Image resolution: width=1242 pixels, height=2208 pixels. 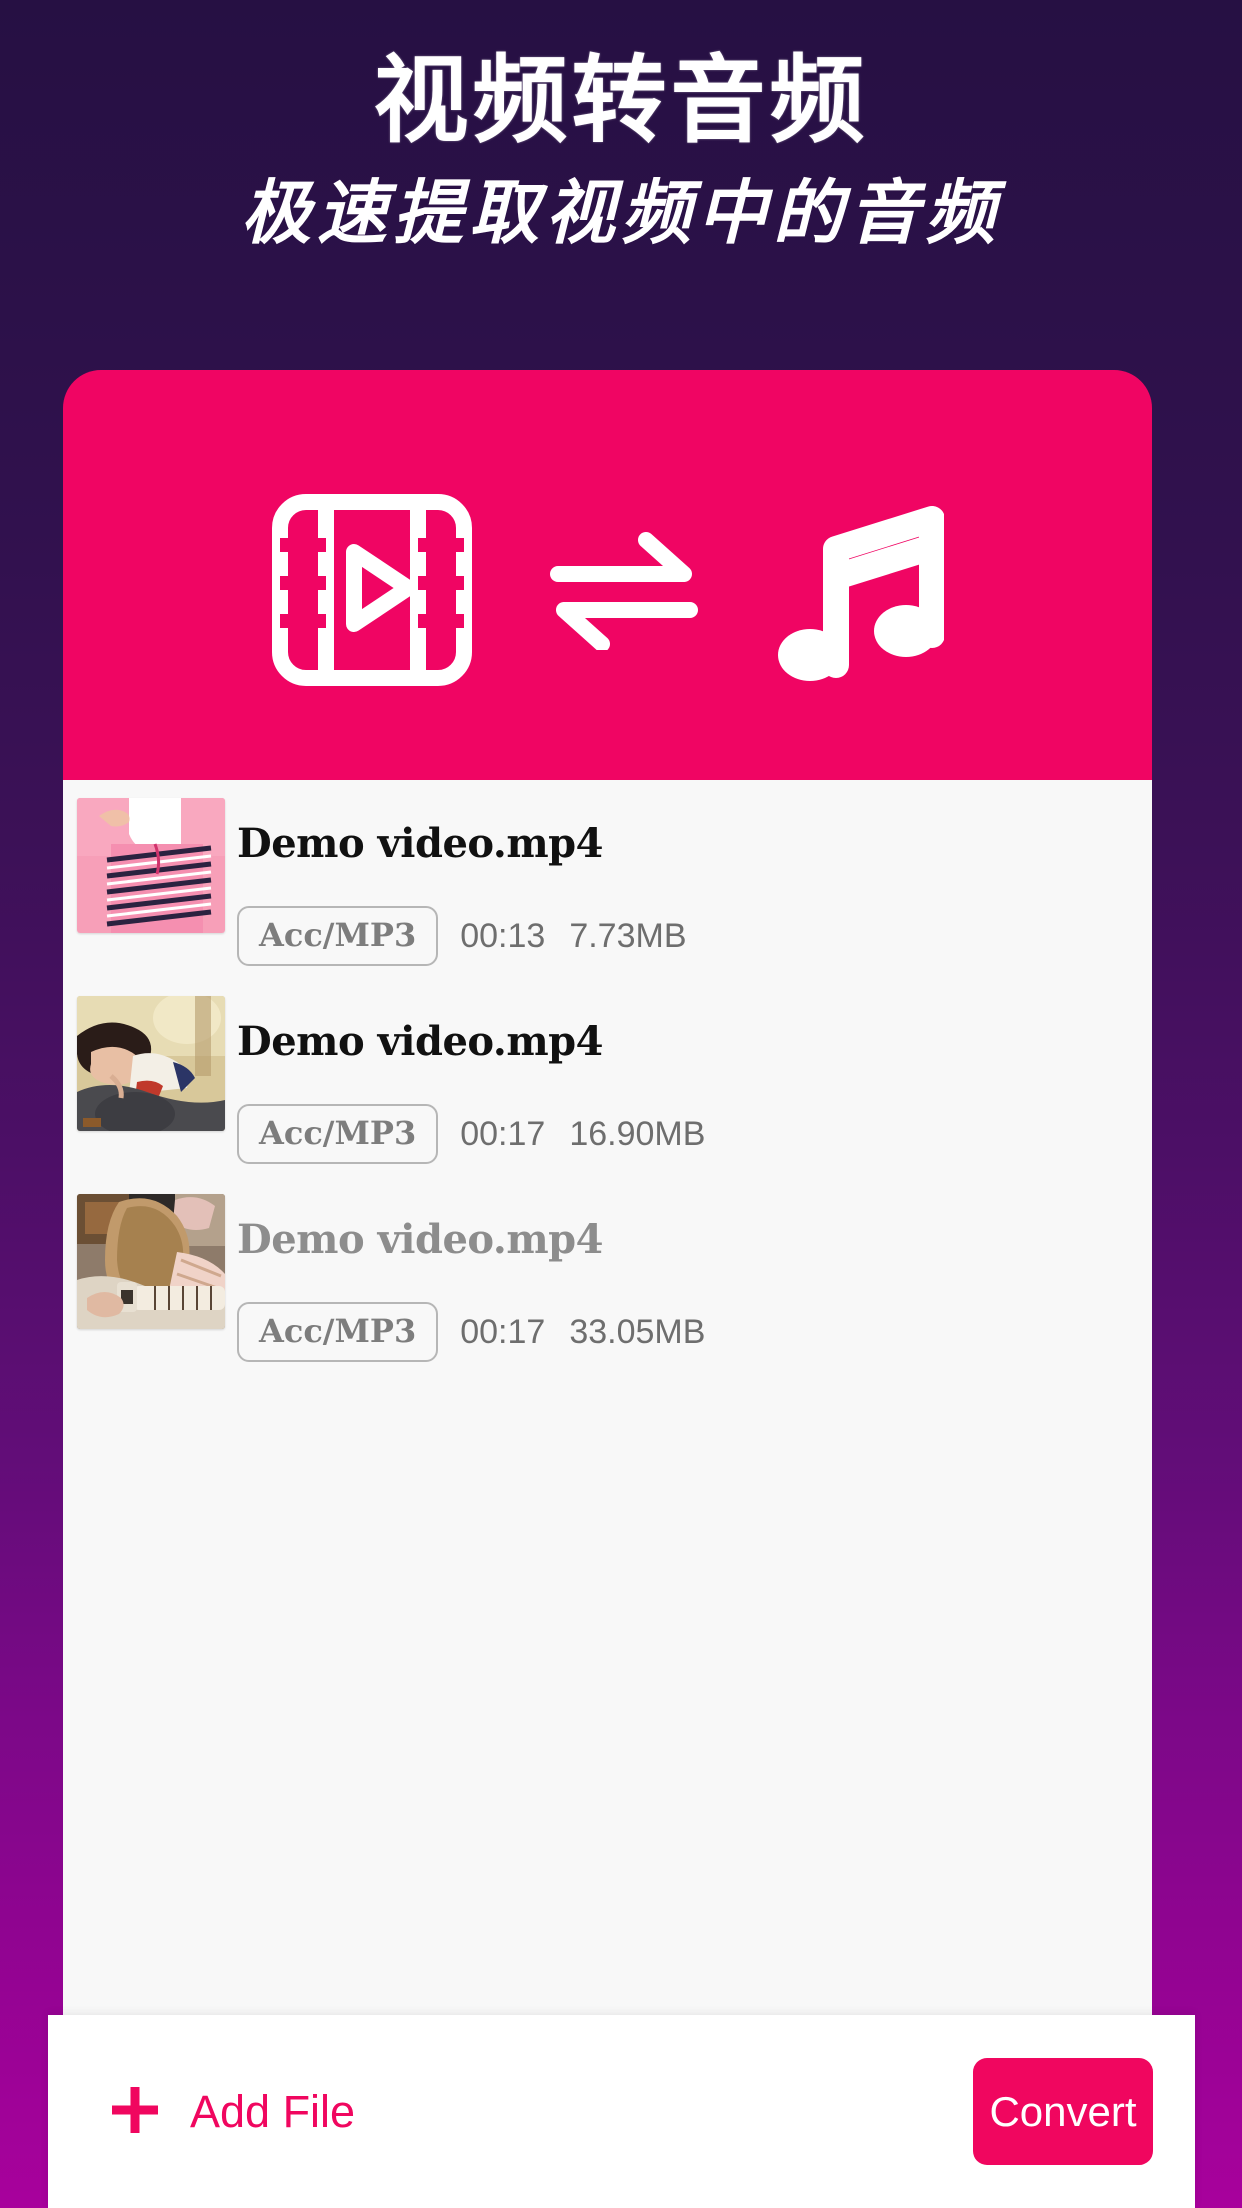 I want to click on add-file-label: Add File, so click(x=273, y=2111).